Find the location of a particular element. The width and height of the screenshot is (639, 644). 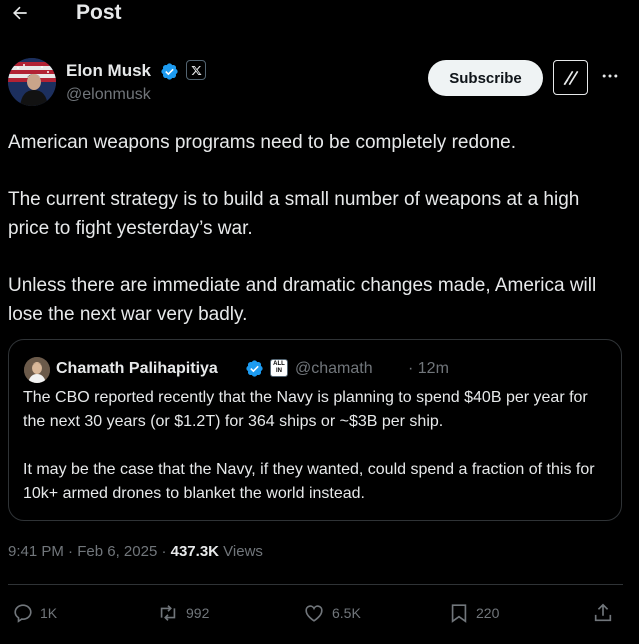

post-header: Post is located at coordinates (319, 15).